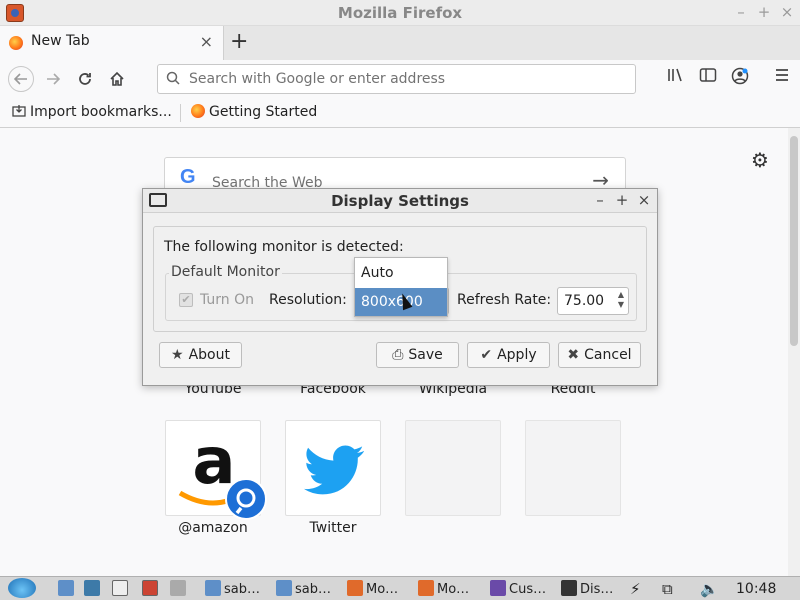 The width and height of the screenshot is (800, 600). Describe the element at coordinates (517, 355) in the screenshot. I see `apply-label: Apply` at that location.